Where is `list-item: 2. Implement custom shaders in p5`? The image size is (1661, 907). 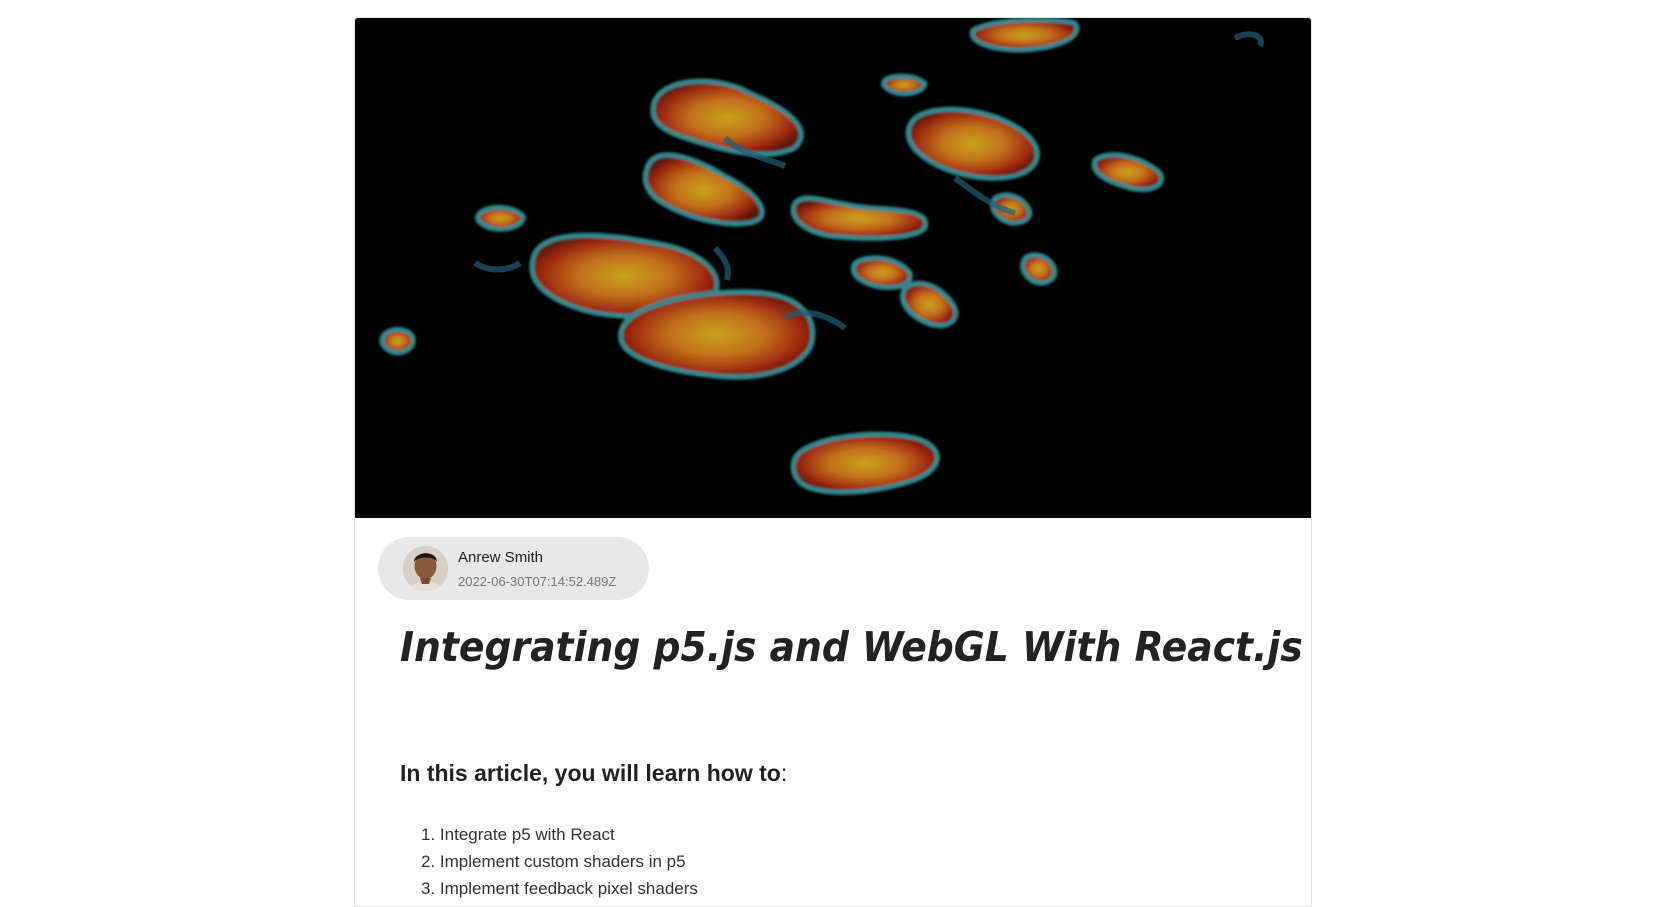 list-item: 2. Implement custom shaders in p5 is located at coordinates (559, 861).